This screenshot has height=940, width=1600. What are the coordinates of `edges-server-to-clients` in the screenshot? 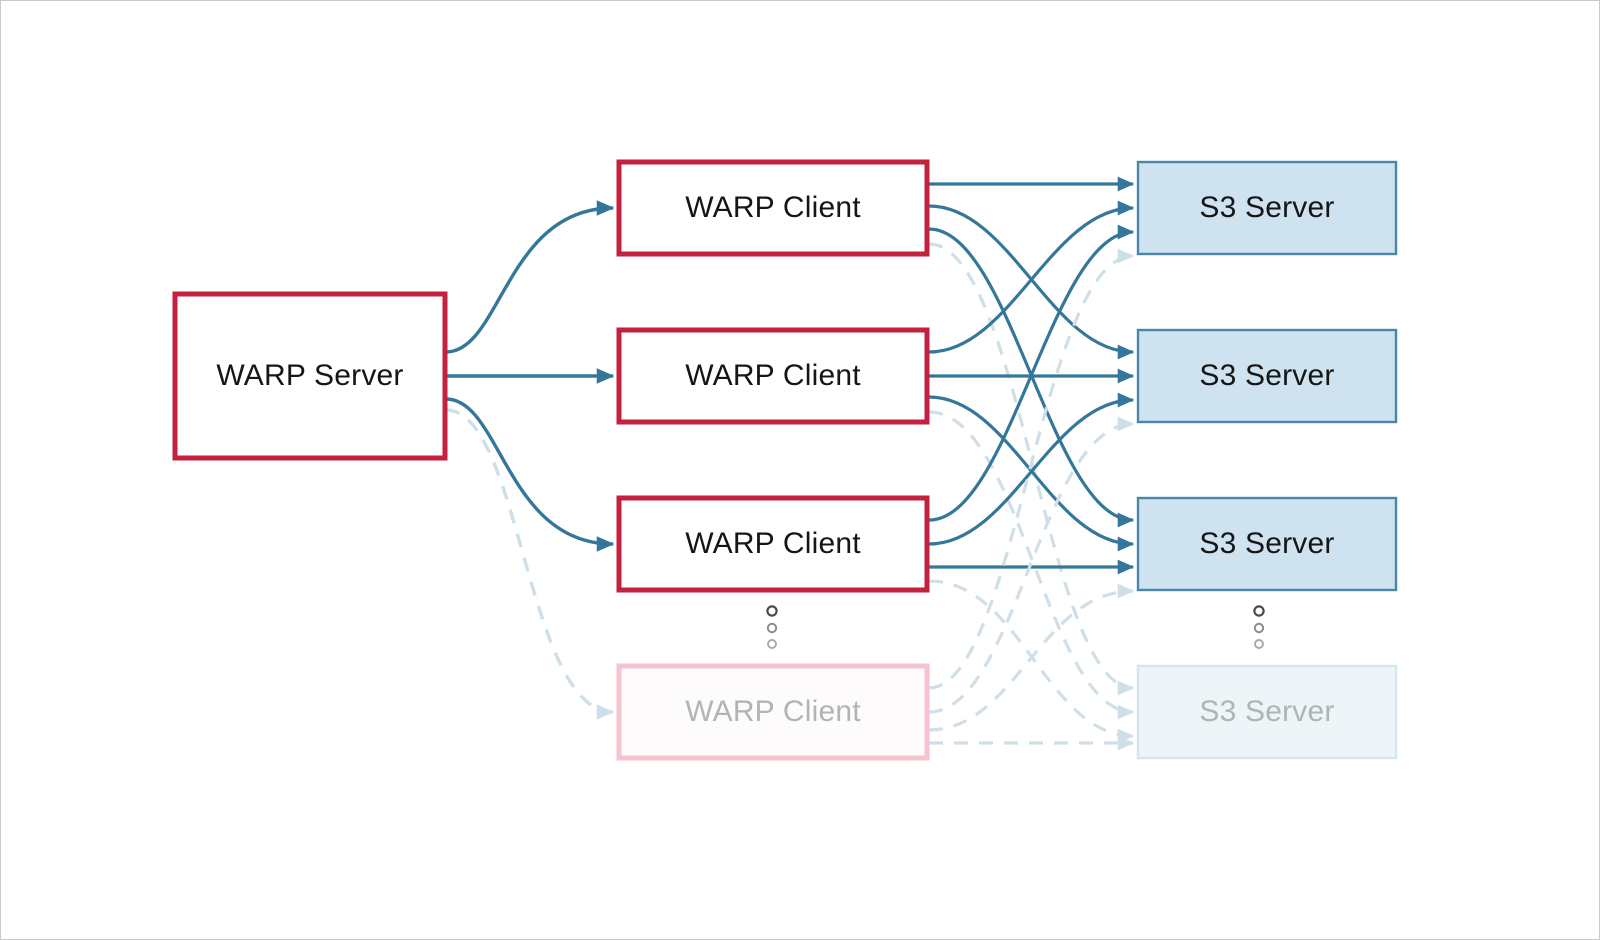 It's located at (530, 460).